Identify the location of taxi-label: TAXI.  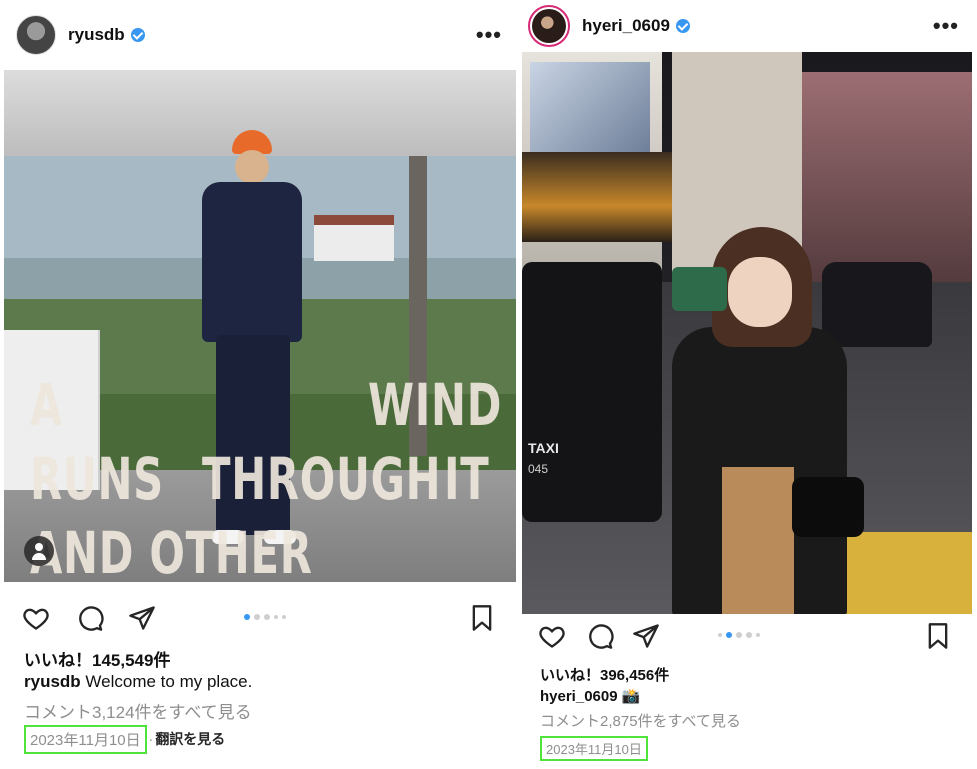
(543, 448).